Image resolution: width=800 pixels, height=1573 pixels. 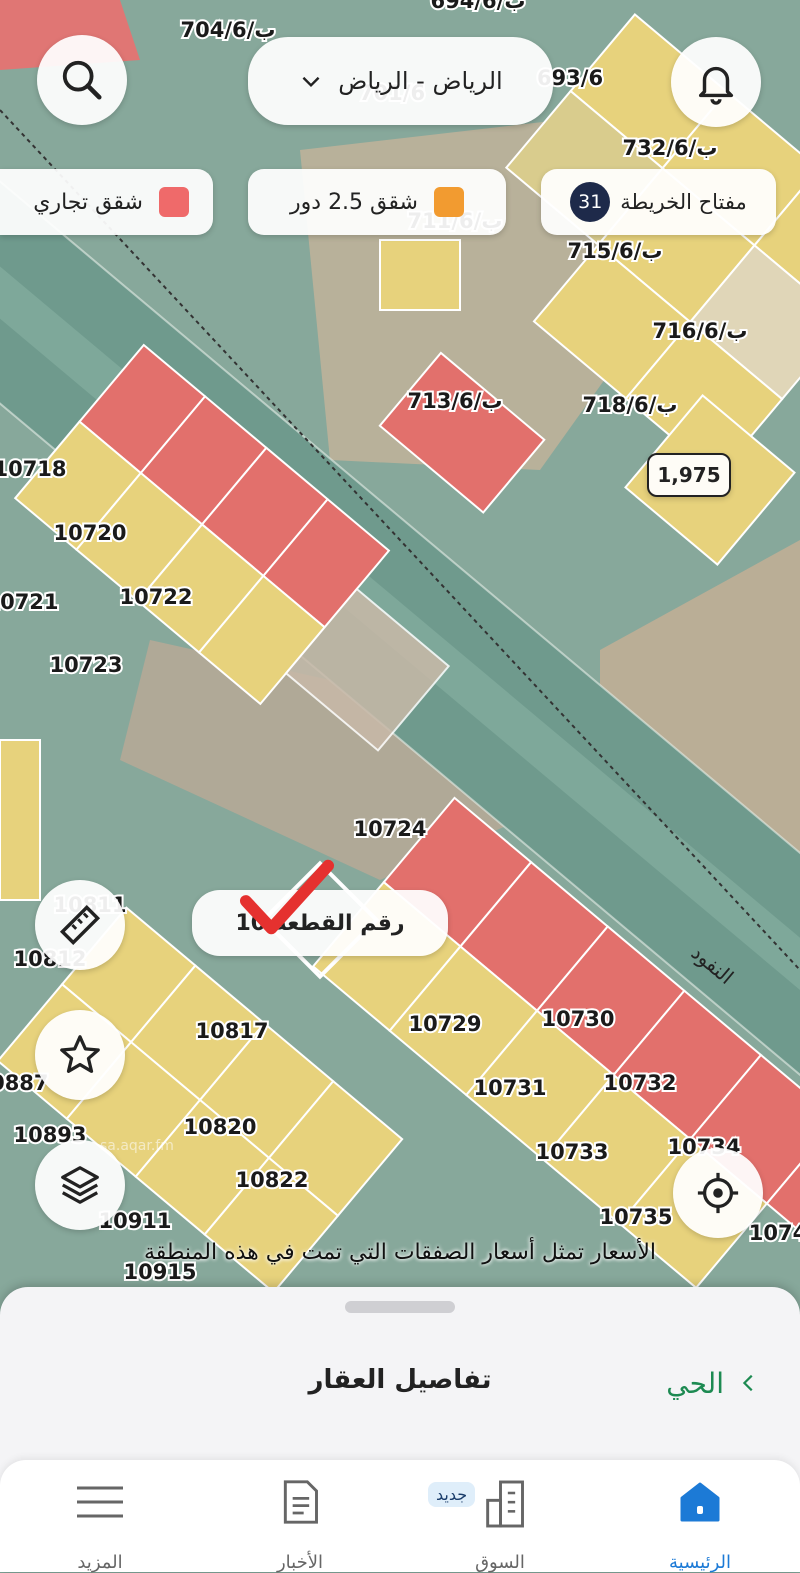 I want to click on plot-number-label: 10718, so click(x=33, y=469).